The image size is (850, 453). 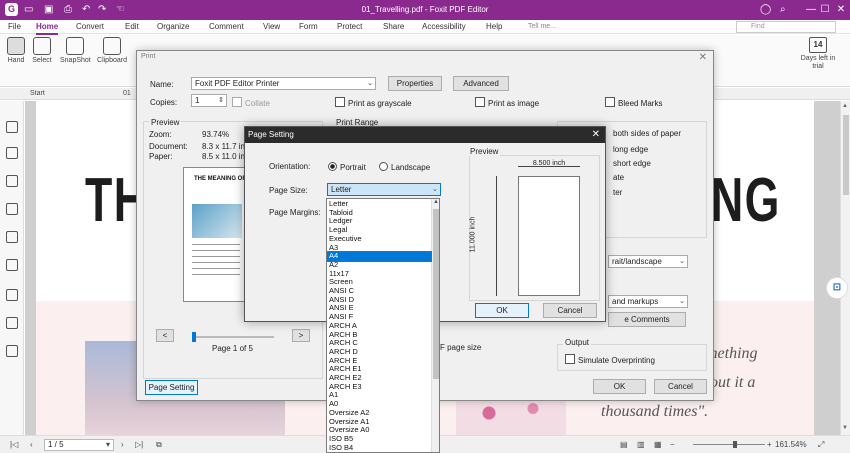 I want to click on facing-page-icon: ▦, so click(x=658, y=444).